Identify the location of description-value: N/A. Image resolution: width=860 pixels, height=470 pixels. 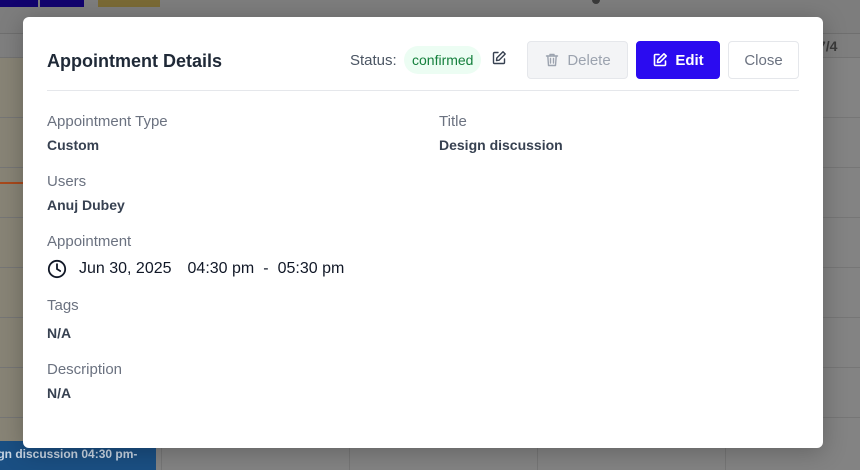
(59, 393).